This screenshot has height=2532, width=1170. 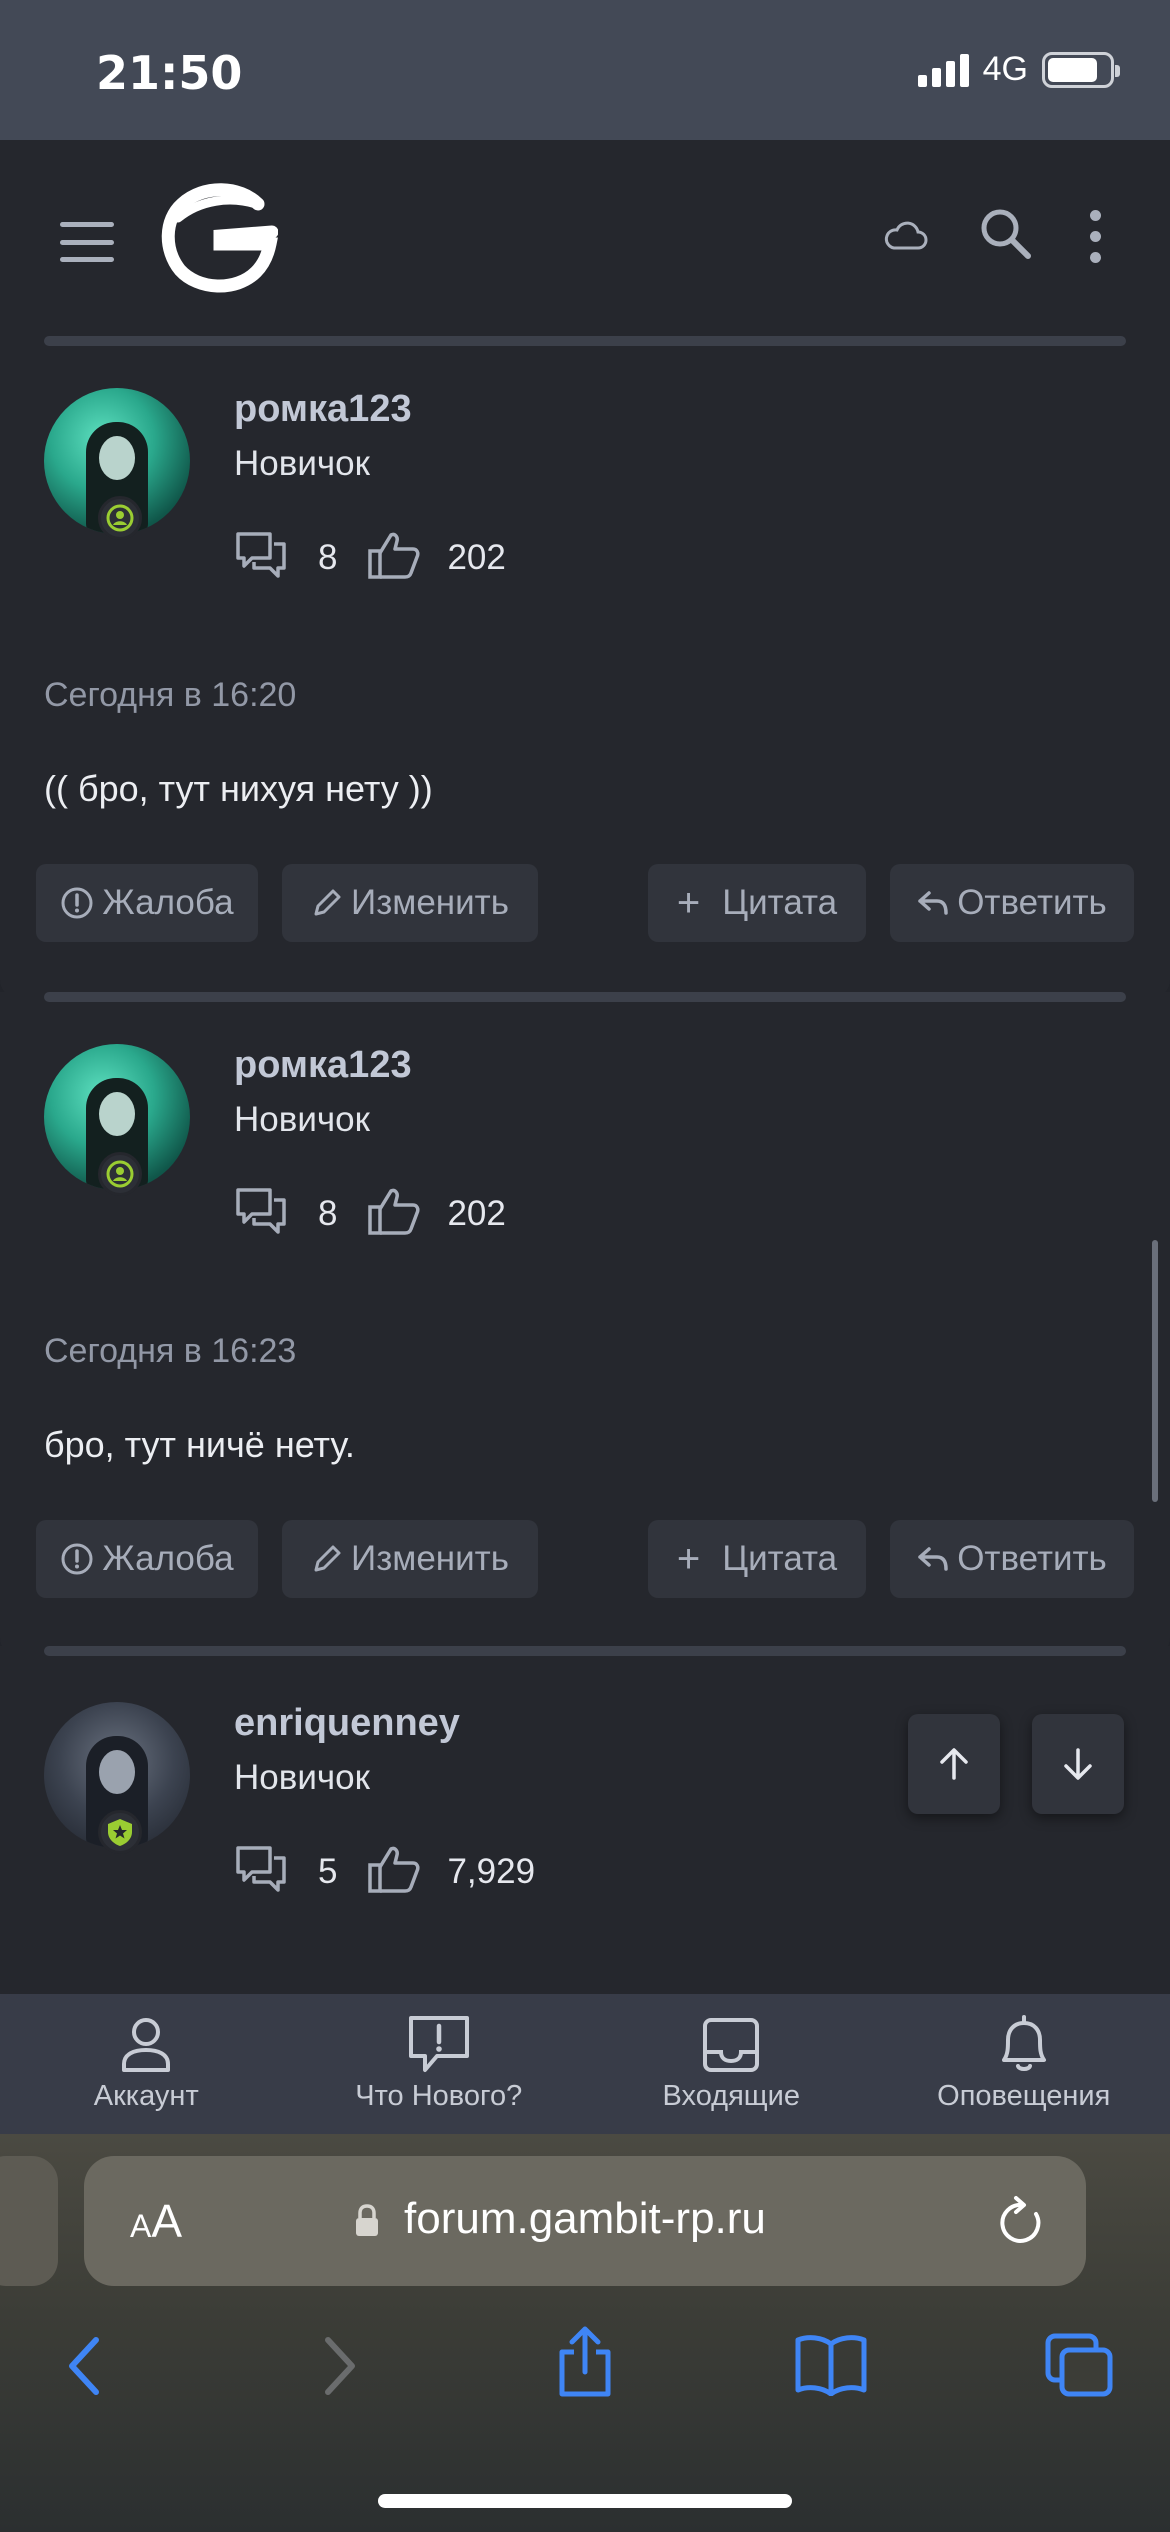 I want to click on more-options-icon, so click(x=1095, y=236).